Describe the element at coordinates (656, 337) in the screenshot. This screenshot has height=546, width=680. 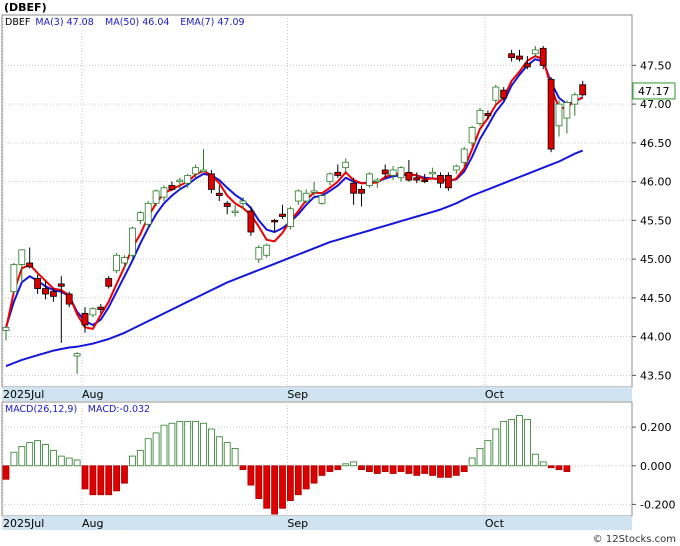
I see `price-y-tick-label: 44.00` at that location.